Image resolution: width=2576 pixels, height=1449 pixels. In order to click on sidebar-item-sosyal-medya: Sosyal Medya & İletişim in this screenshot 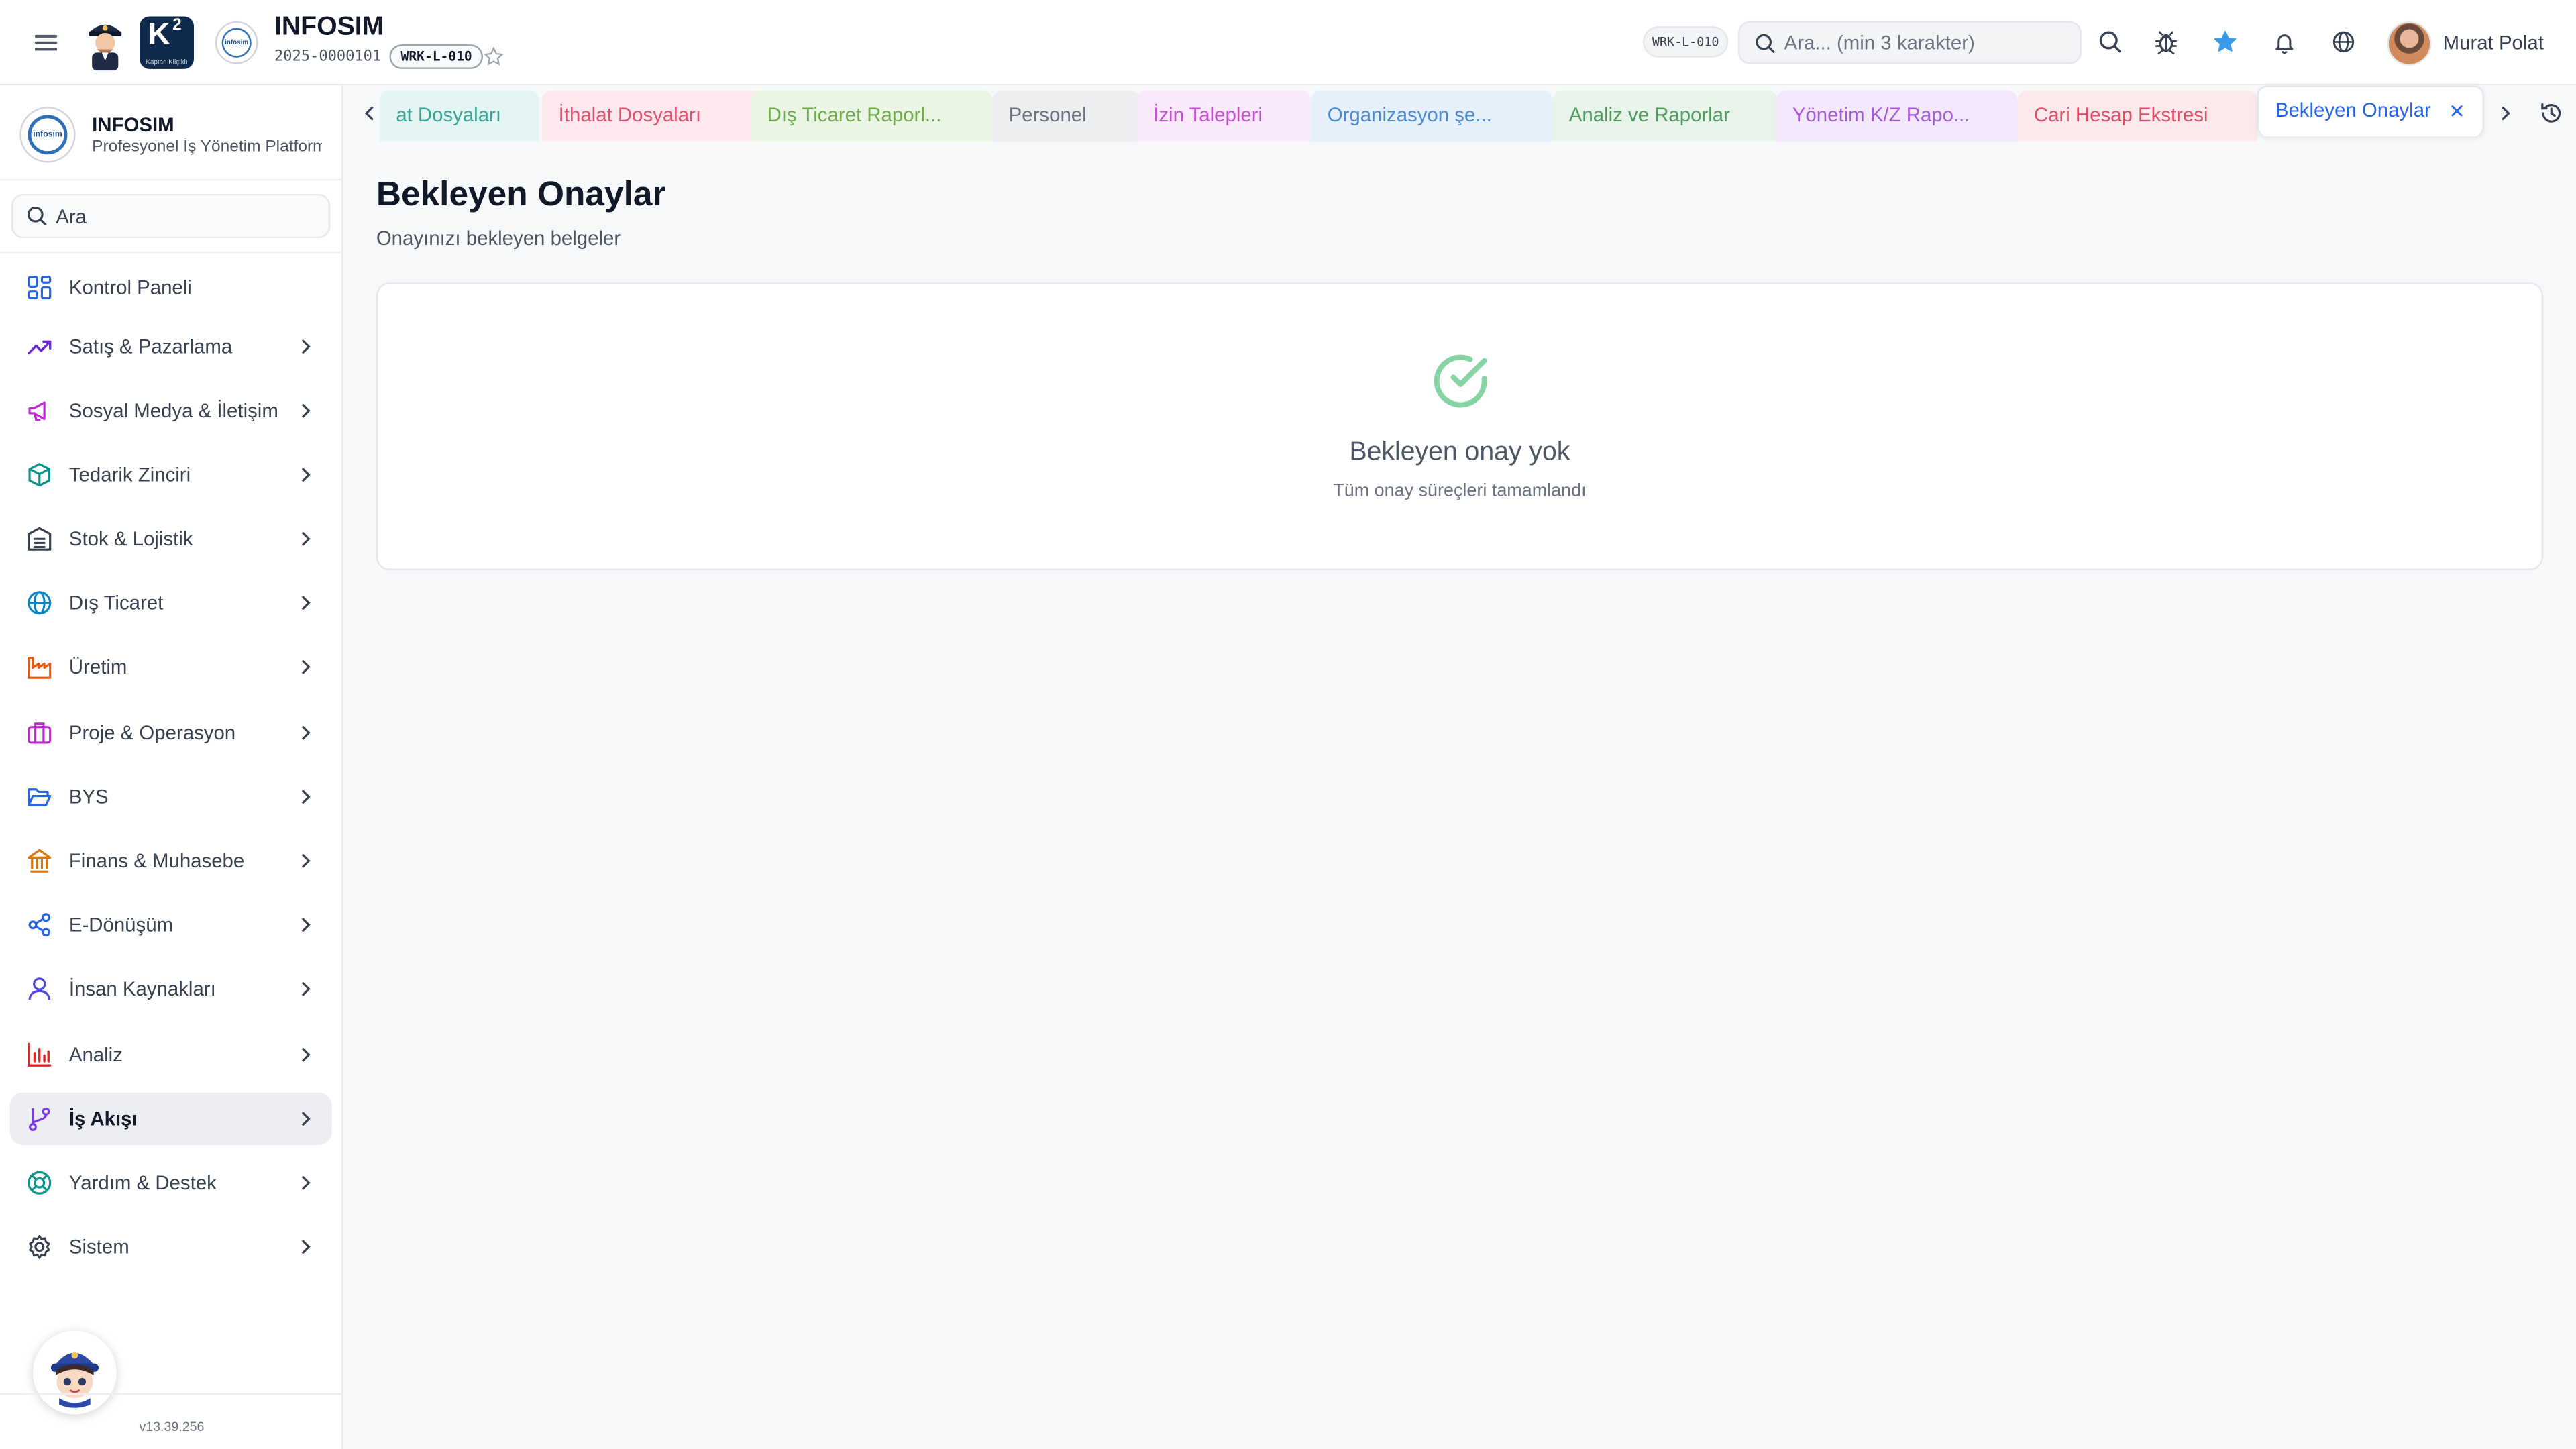, I will do `click(171, 410)`.